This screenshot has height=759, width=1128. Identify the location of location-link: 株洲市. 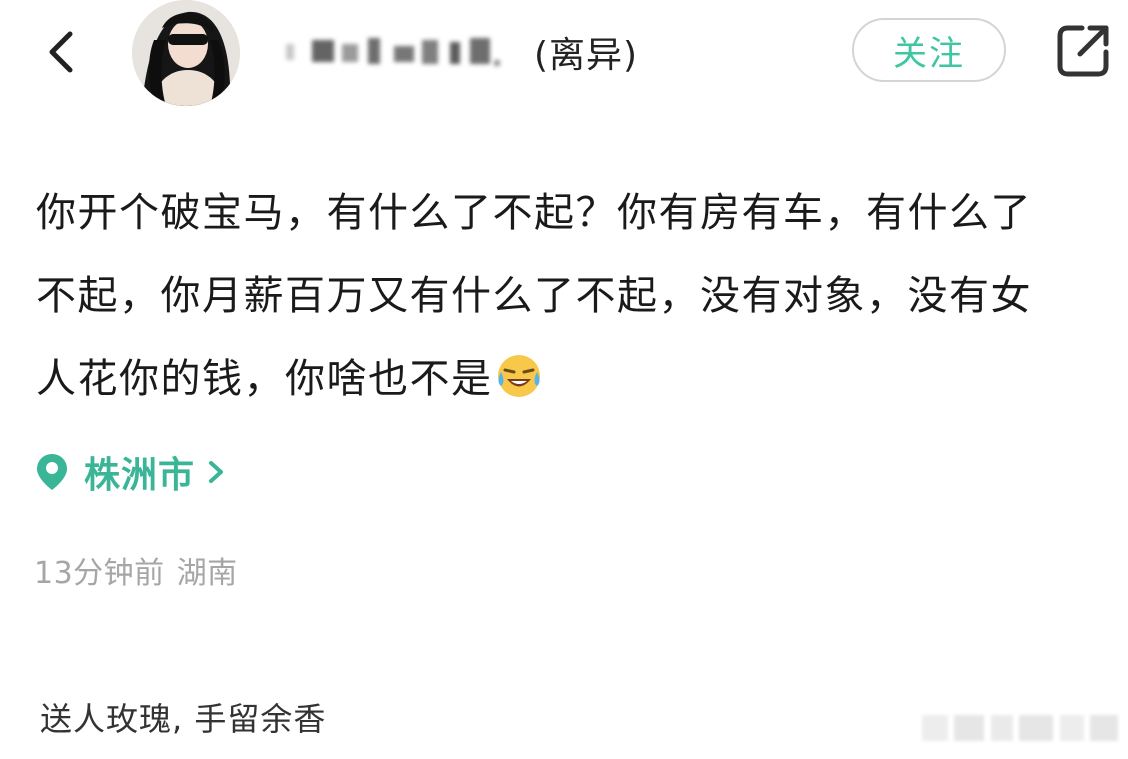
(130, 472).